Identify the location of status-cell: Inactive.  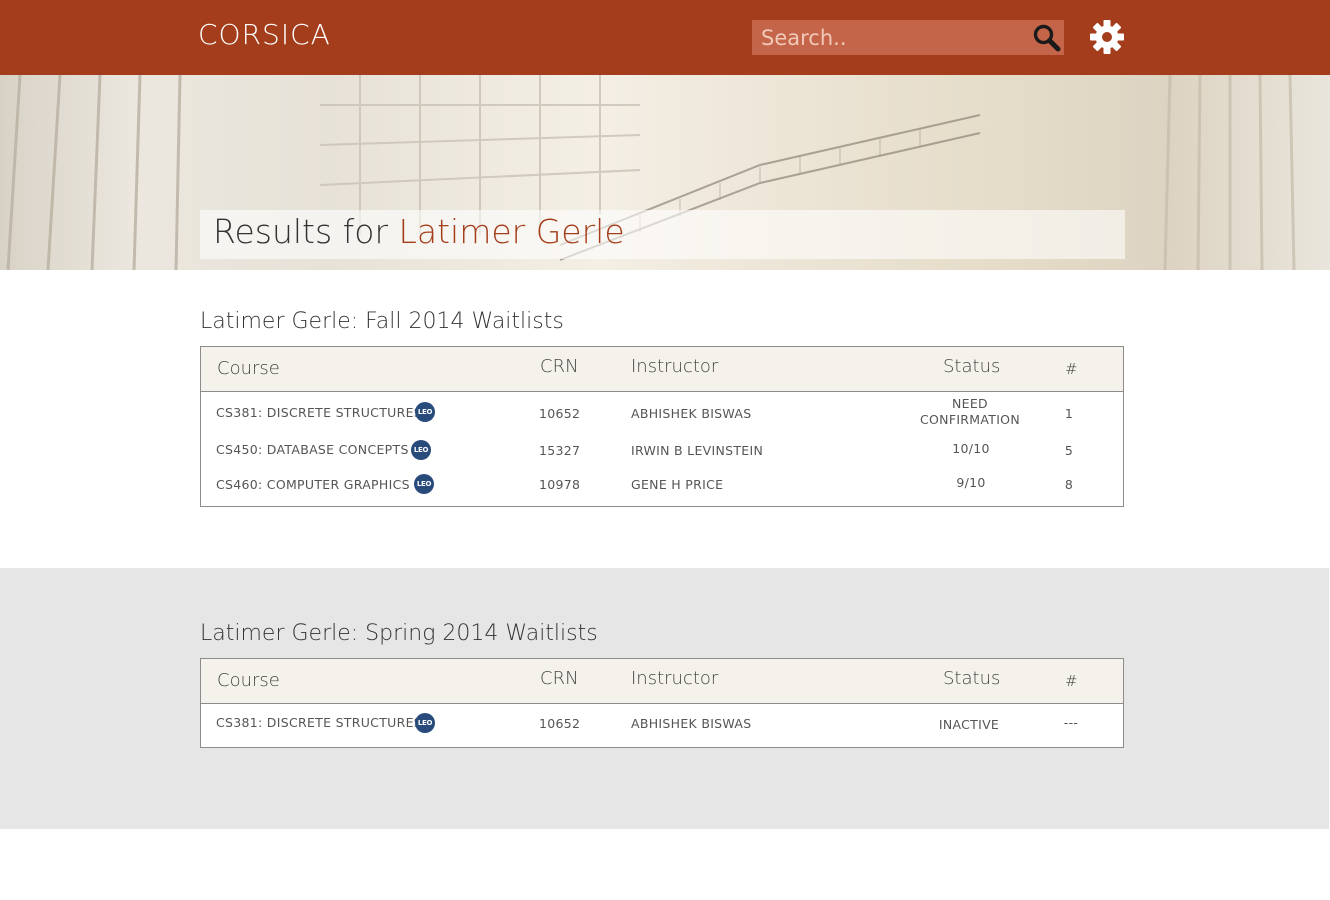
(969, 724).